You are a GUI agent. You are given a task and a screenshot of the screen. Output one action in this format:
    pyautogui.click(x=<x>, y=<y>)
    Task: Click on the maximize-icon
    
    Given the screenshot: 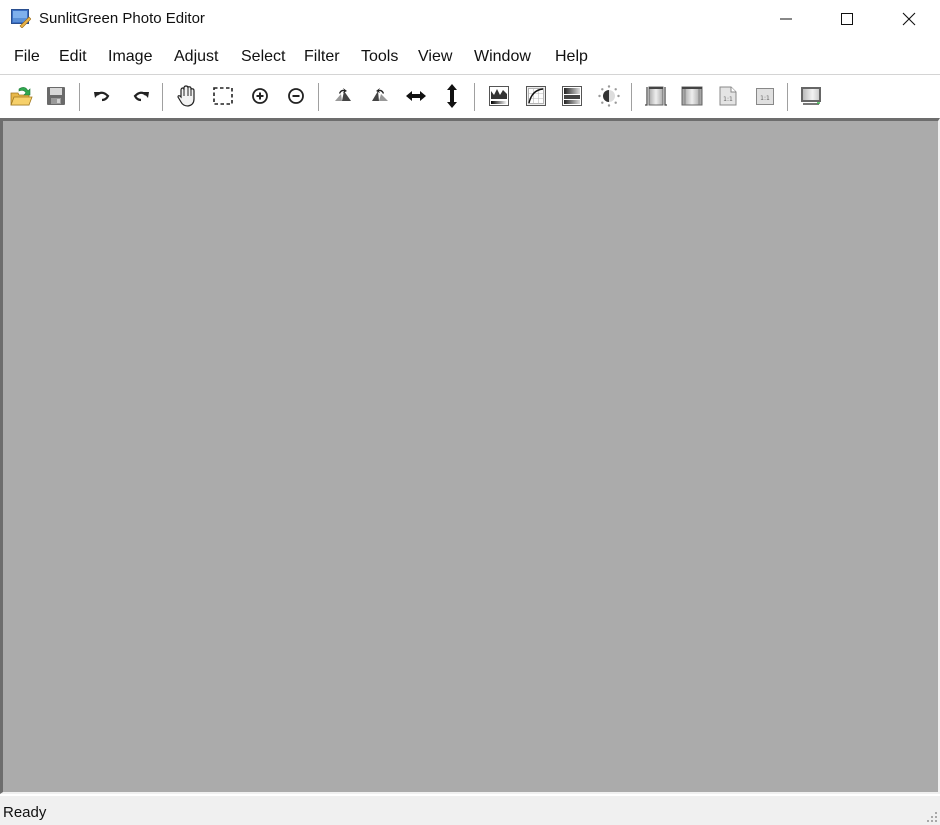 What is the action you would take?
    pyautogui.click(x=847, y=19)
    